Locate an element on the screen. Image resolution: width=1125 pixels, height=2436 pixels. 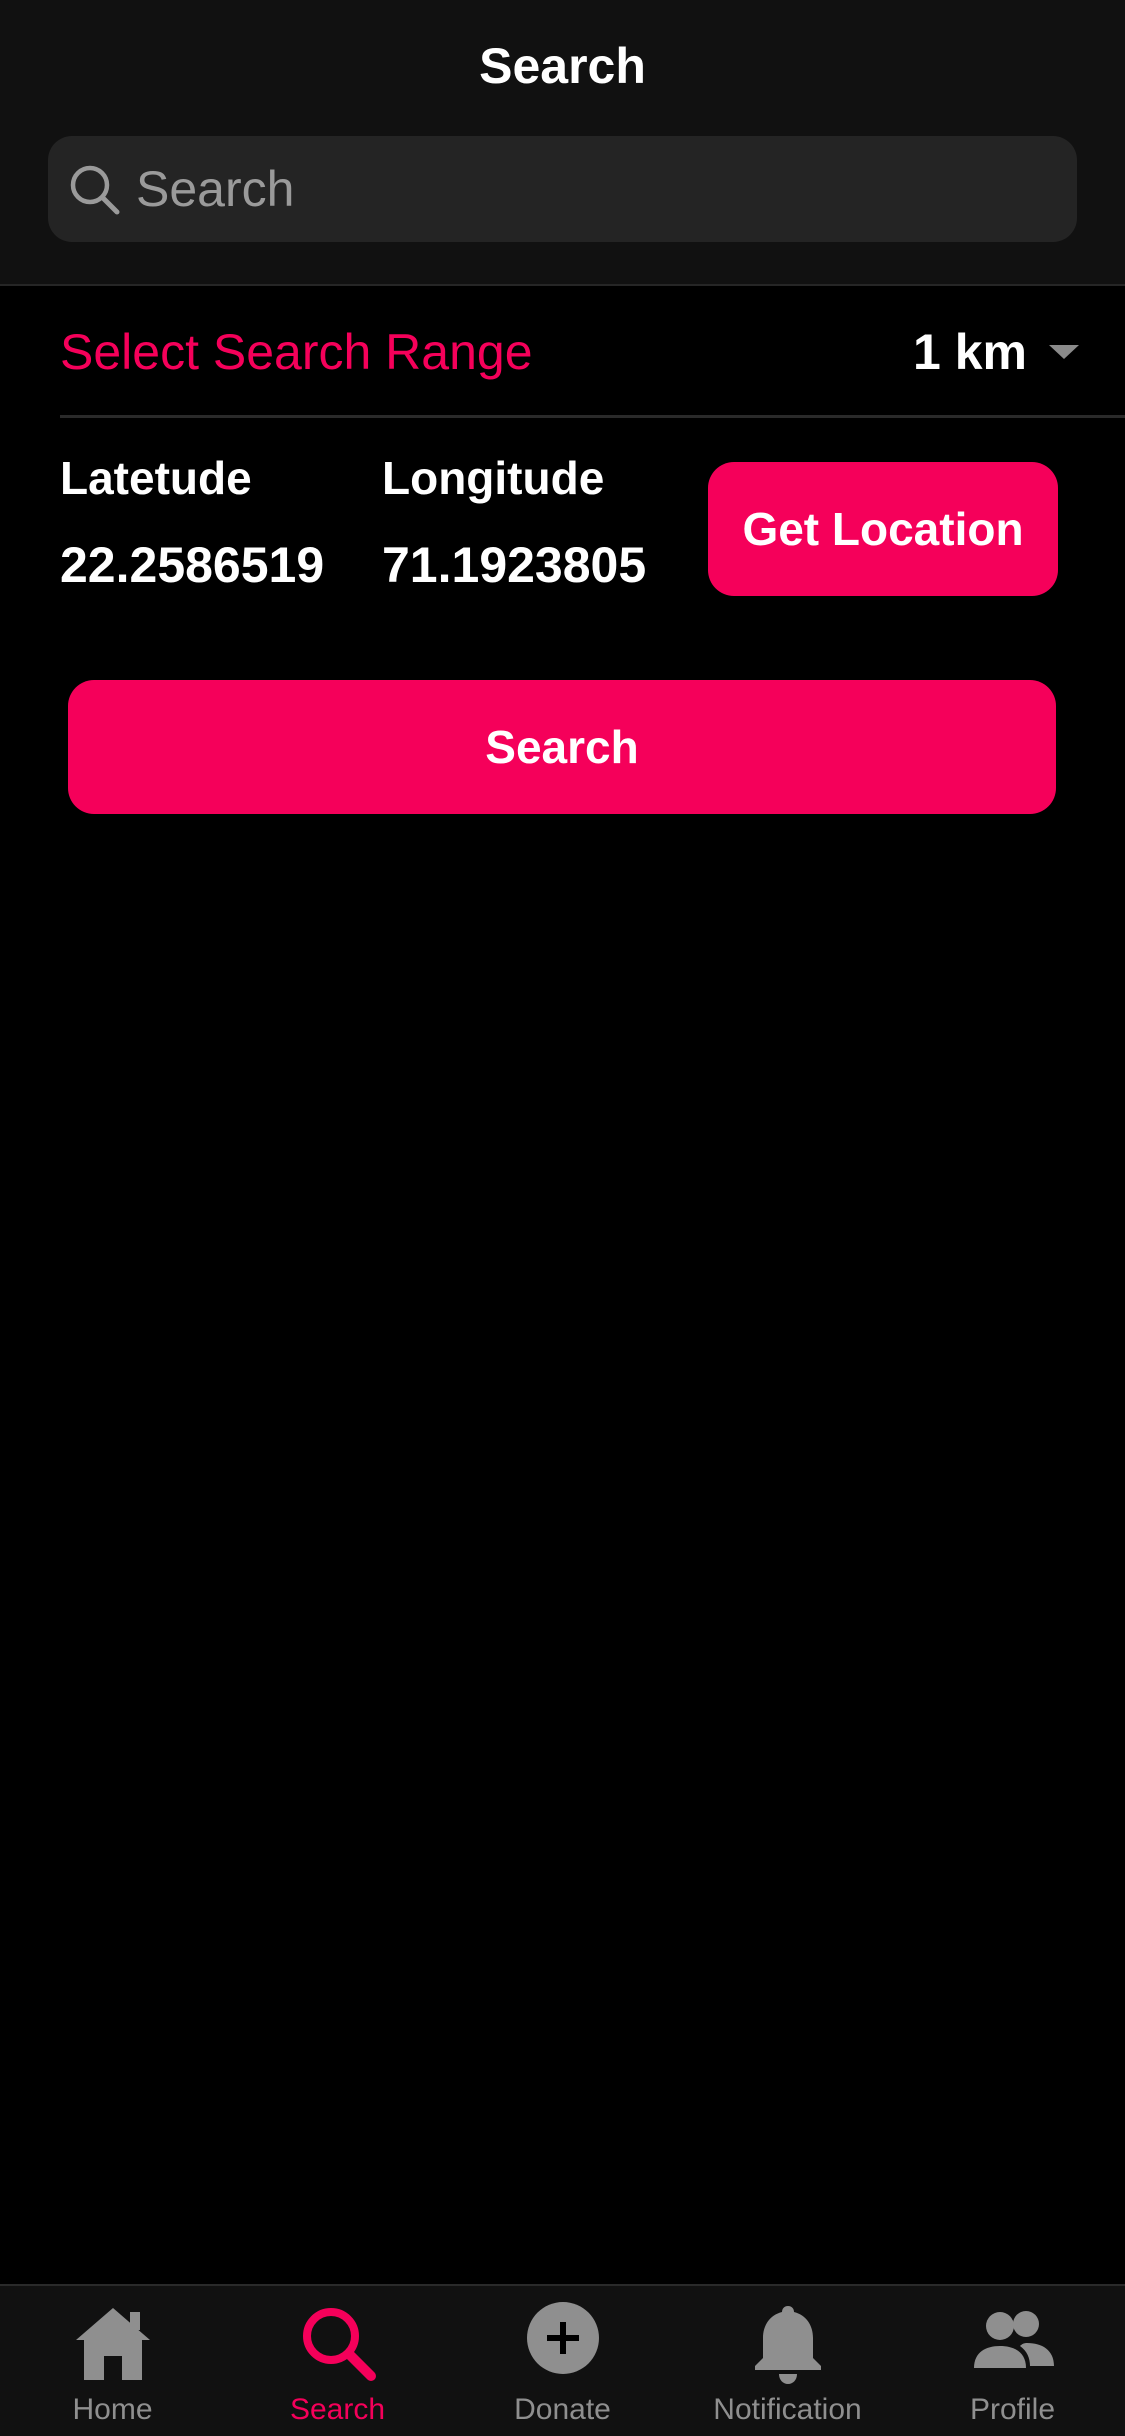
bottom-tab-bar: Home Search Donate Notification Profile is located at coordinates (562, 2360).